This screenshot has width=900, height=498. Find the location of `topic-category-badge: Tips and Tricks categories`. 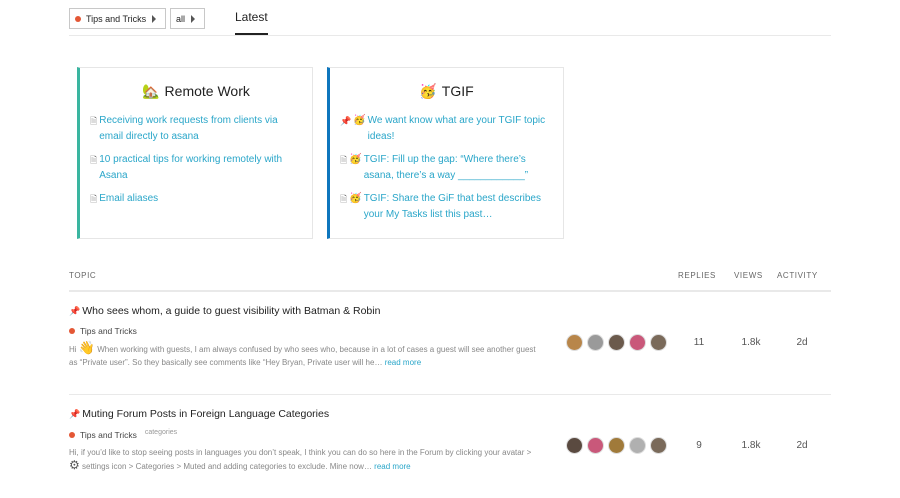

topic-category-badge: Tips and Tricks categories is located at coordinates (123, 434).